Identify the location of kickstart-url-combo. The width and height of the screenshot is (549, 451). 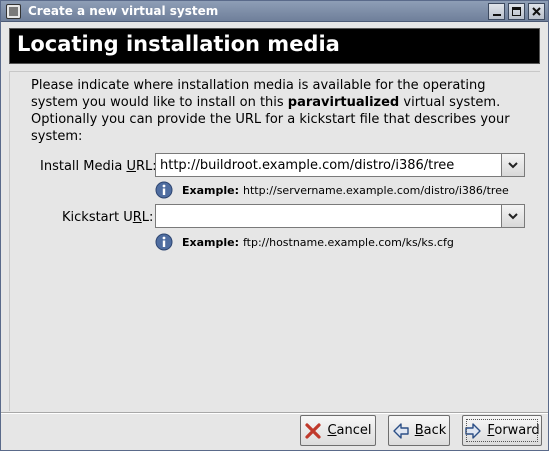
(340, 216).